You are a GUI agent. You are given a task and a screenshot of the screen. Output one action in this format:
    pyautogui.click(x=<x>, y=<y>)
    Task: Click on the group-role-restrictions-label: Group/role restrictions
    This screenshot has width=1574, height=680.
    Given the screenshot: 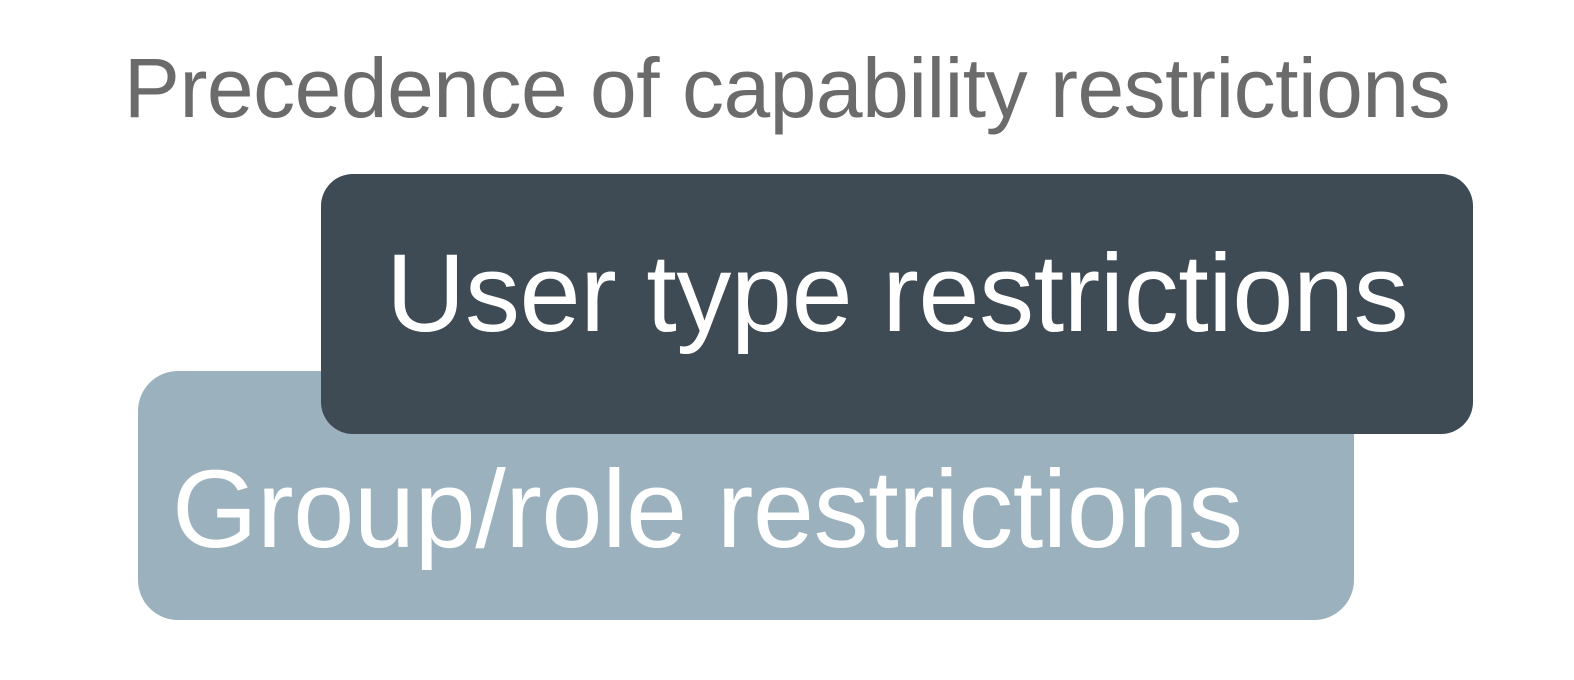 What is the action you would take?
    pyautogui.click(x=707, y=509)
    